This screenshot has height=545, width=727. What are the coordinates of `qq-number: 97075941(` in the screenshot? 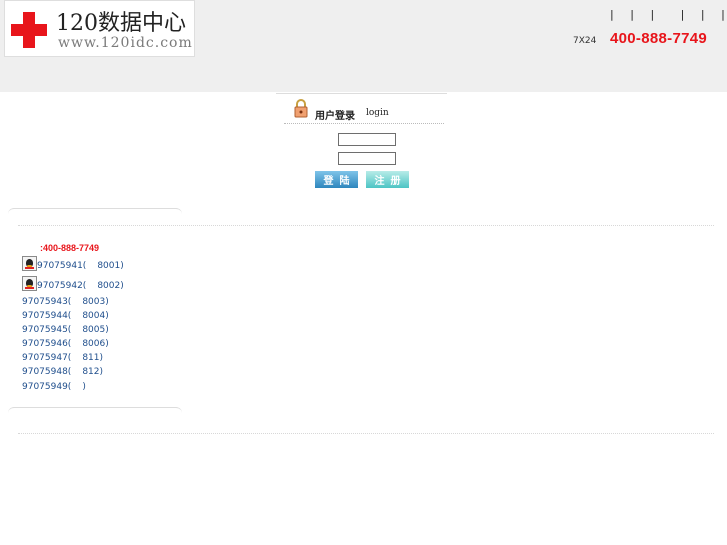 It's located at (61, 266).